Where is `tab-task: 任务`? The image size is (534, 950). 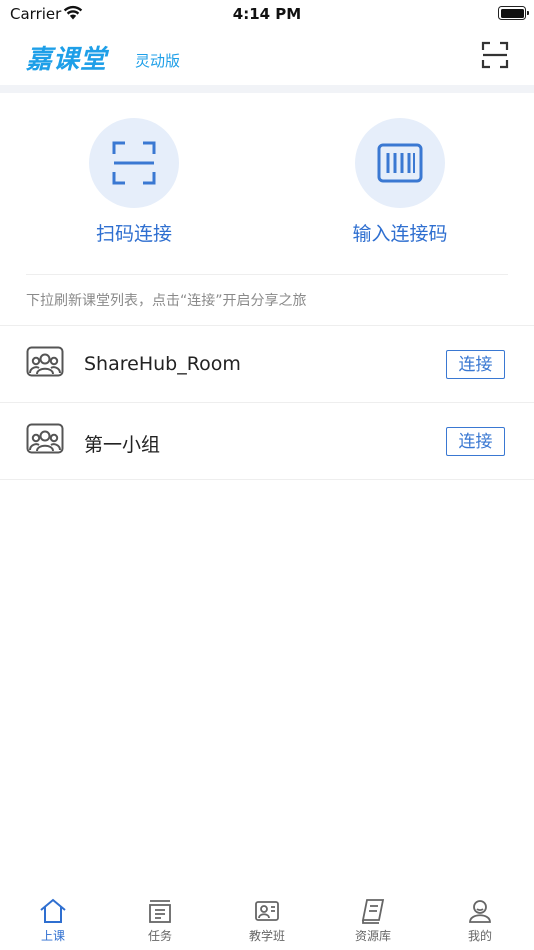
tab-task: 任务 is located at coordinates (160, 921).